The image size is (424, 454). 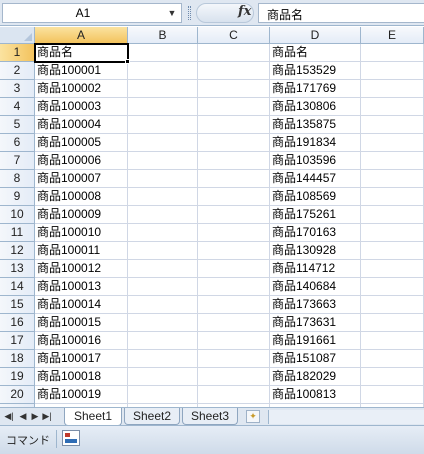 I want to click on cell-c17, so click(x=234, y=341).